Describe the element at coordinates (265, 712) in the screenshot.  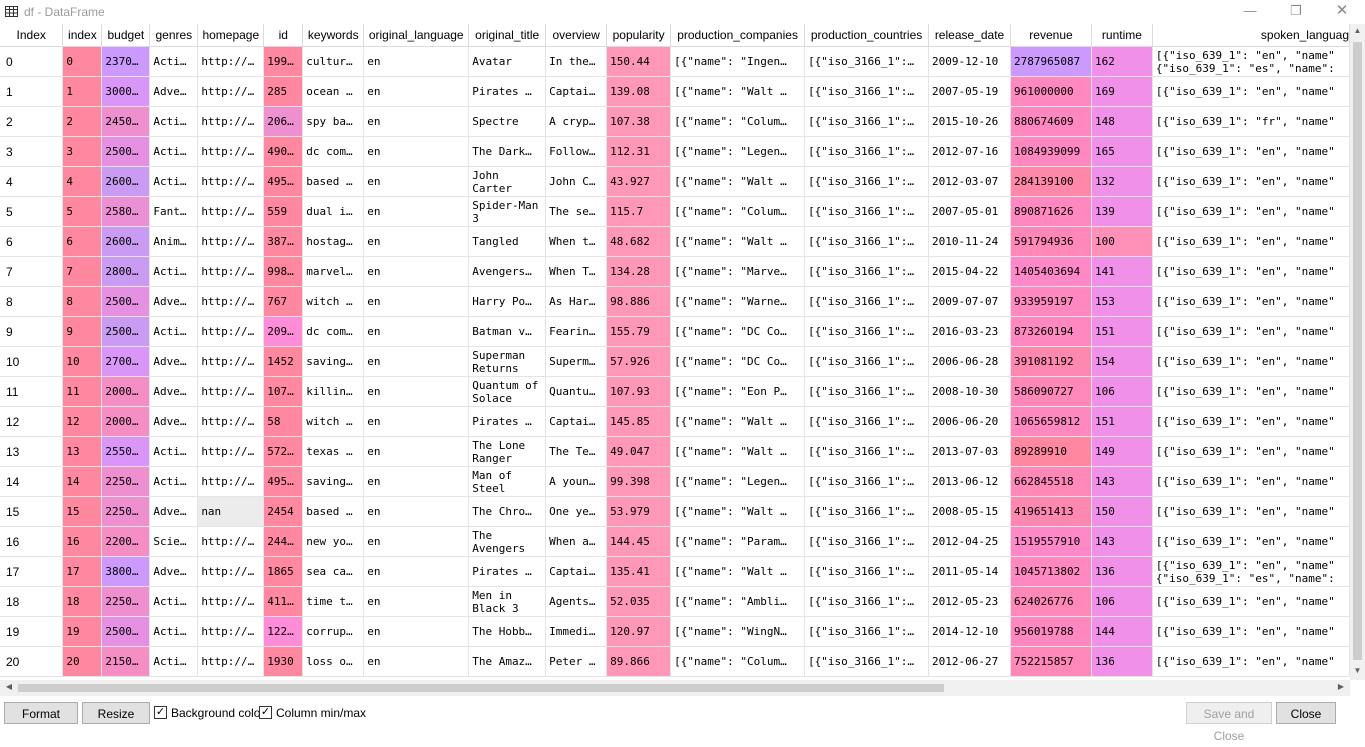
I see `column-minmax-checkbox: ✓` at that location.